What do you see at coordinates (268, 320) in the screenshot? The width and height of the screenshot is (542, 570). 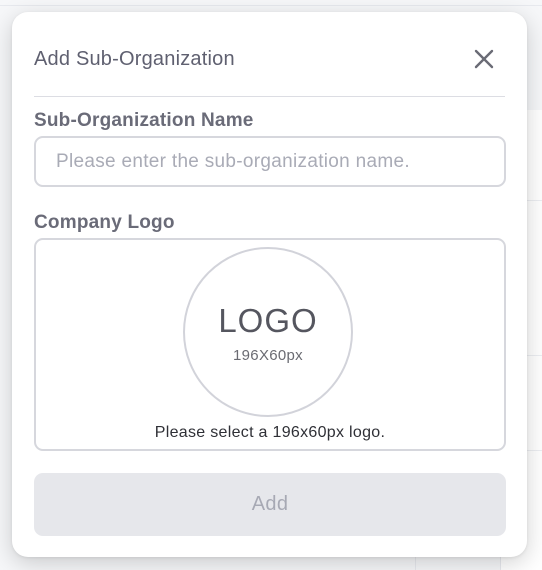 I see `logo-placeholder-text: LOGO` at bounding box center [268, 320].